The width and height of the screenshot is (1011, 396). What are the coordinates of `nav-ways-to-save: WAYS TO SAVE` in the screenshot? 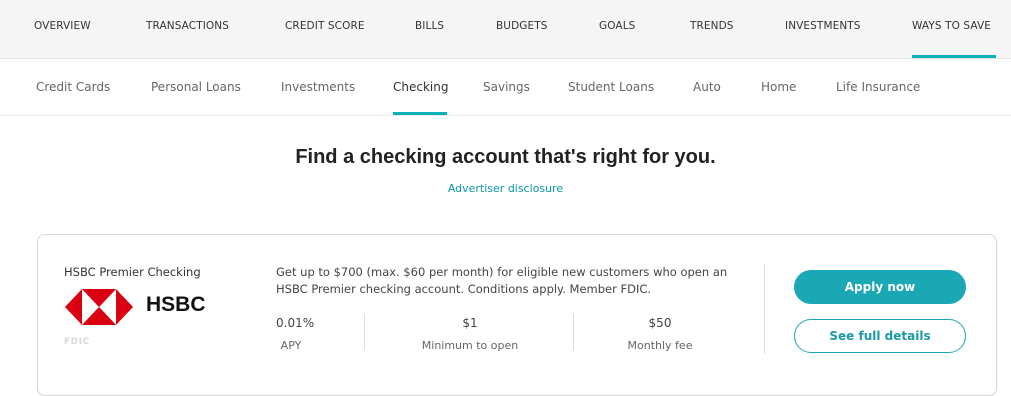 It's located at (951, 26).